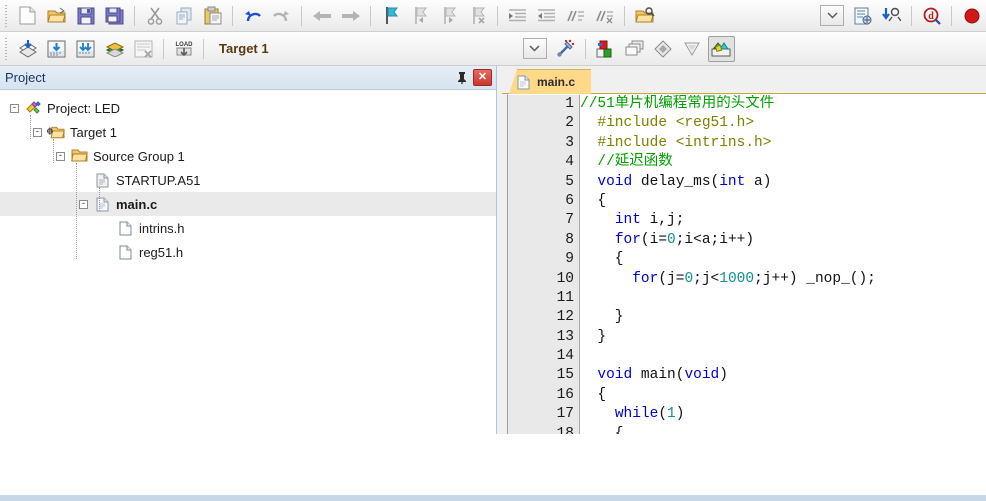 The height and width of the screenshot is (501, 986). What do you see at coordinates (783, 220) in the screenshot?
I see `code-line: int i,j;` at bounding box center [783, 220].